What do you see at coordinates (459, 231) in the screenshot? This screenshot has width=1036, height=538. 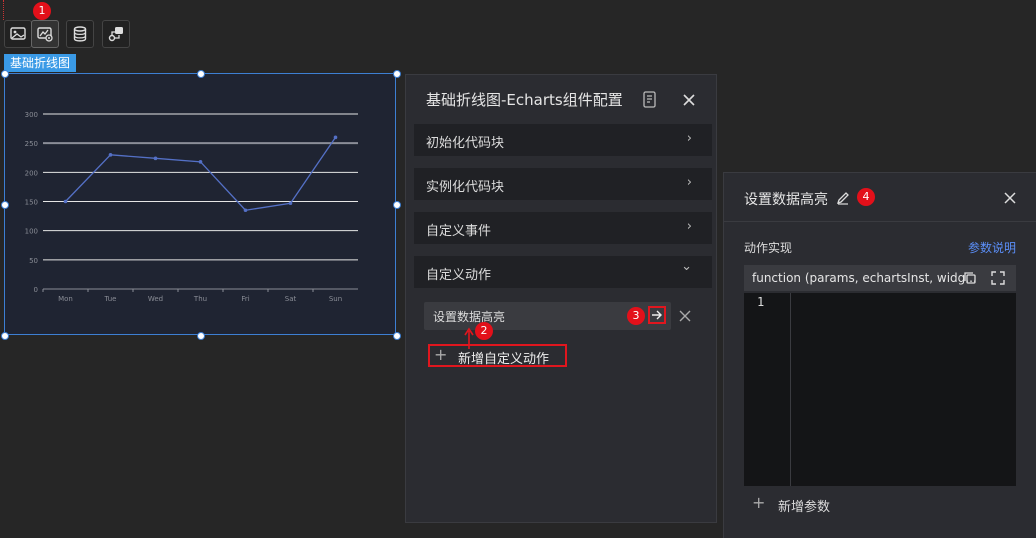 I see `section-label: 自定义事件` at bounding box center [459, 231].